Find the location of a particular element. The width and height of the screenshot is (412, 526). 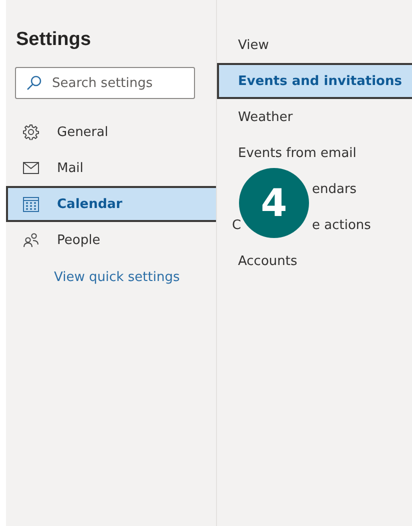

people-icon is located at coordinates (31, 240).